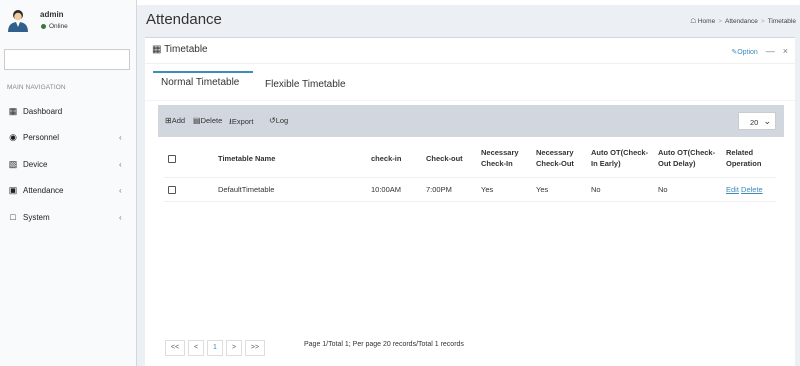 This screenshot has width=800, height=366. Describe the element at coordinates (68, 218) in the screenshot. I see `sidebar-item-system: □ System ‹` at that location.